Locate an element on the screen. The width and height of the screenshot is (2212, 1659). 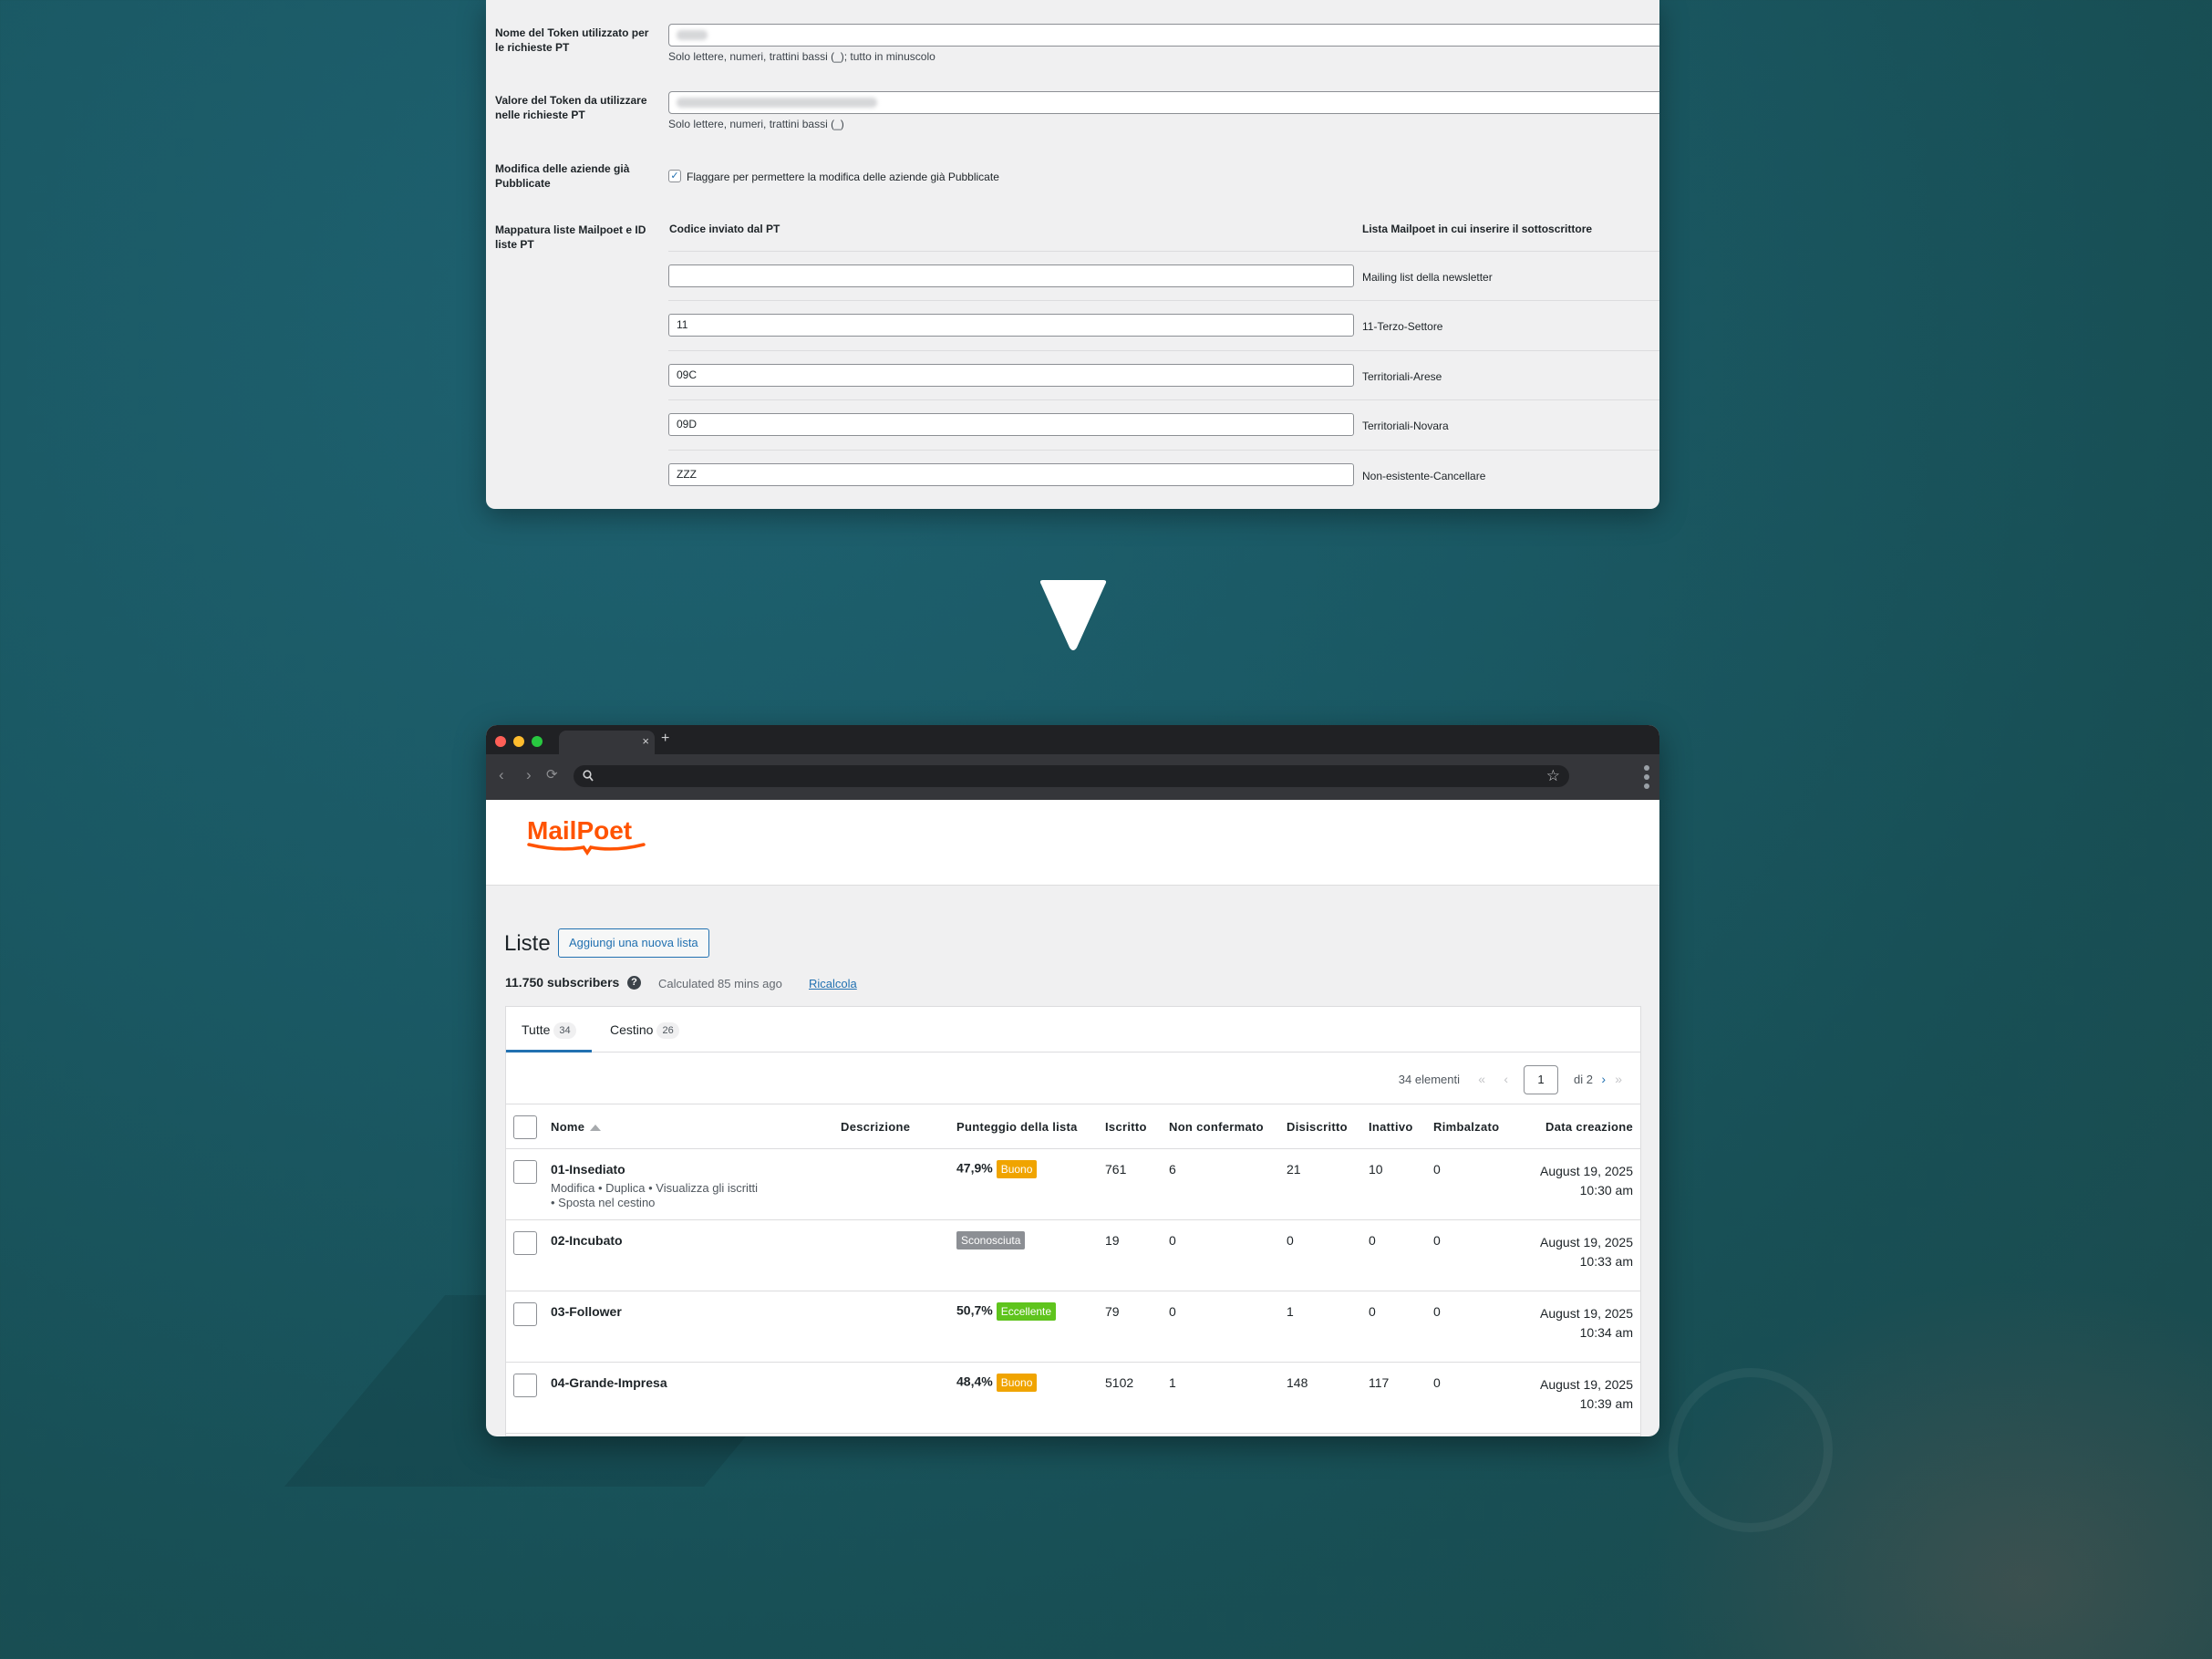
created-date: August 19, 2025 10:33 am is located at coordinates (1587, 1252).